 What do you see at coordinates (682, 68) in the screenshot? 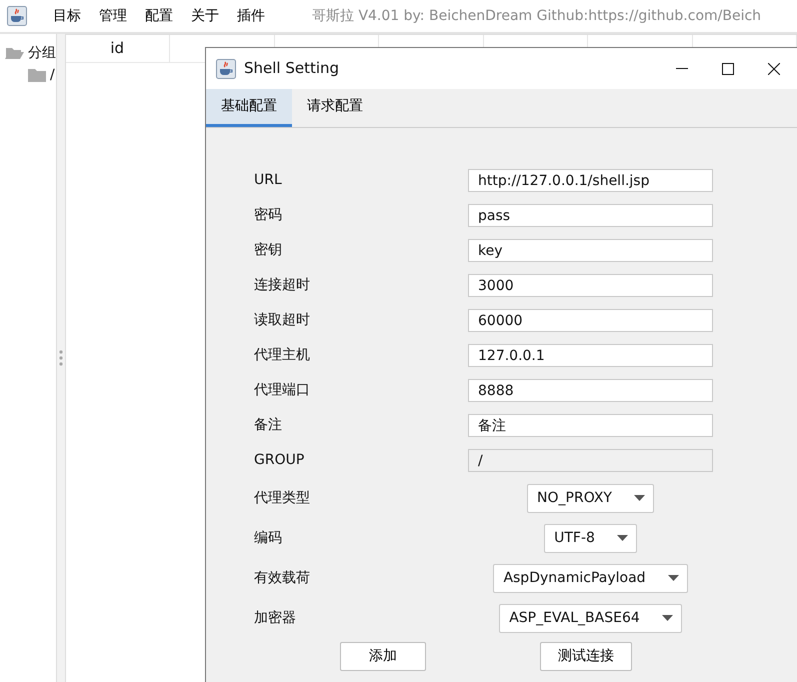
I see `minimize-icon` at bounding box center [682, 68].